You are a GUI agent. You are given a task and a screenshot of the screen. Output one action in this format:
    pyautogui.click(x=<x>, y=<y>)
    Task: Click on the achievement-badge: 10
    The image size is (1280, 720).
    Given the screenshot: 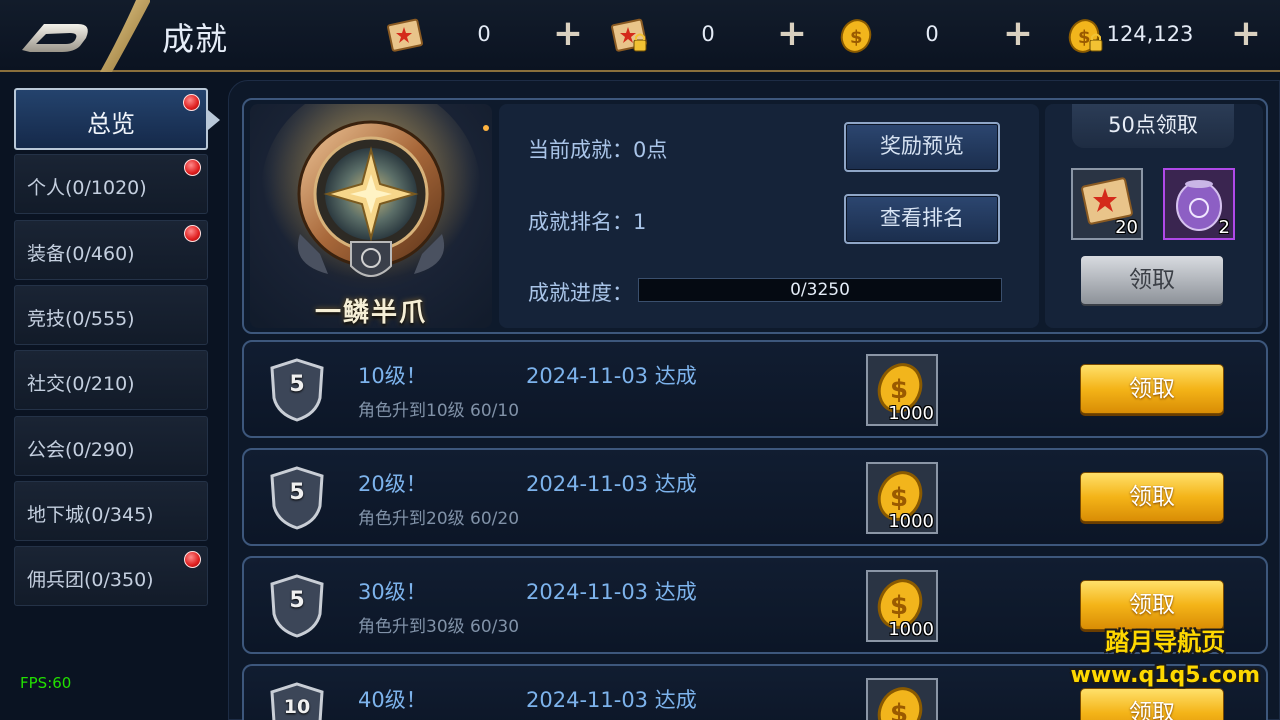 What is the action you would take?
    pyautogui.click(x=297, y=701)
    